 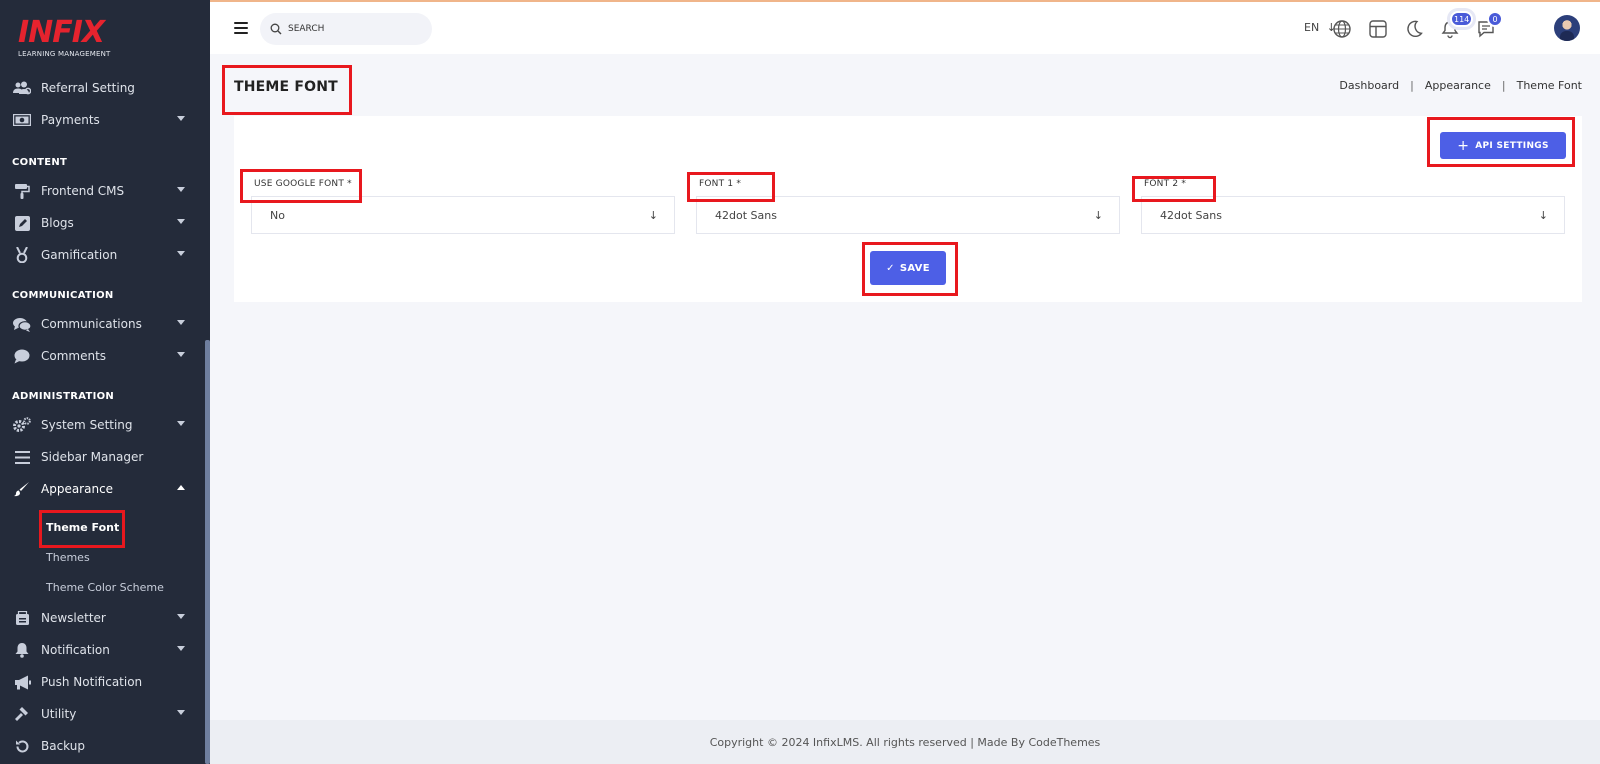 I want to click on google-font-field: USE GOOGLE FONT * No ↓, so click(x=463, y=205).